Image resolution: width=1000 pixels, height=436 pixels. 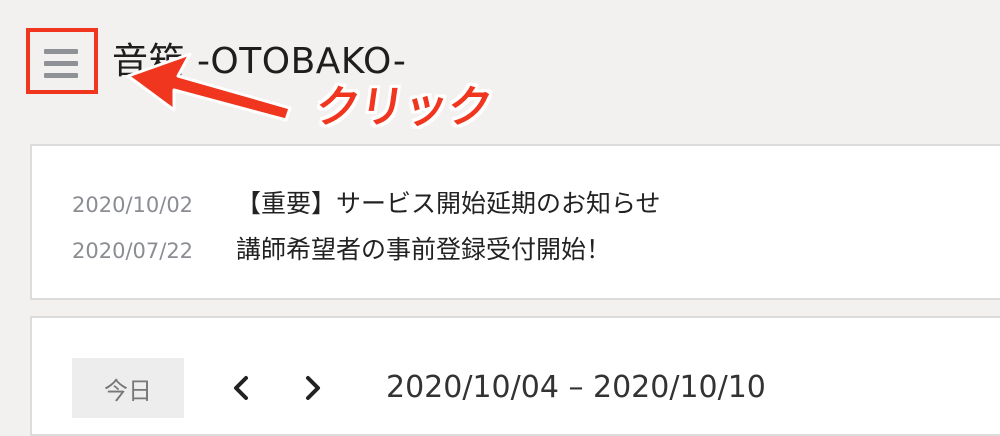 I want to click on site-title: 音箱 -OTOBAKO-, so click(x=259, y=62).